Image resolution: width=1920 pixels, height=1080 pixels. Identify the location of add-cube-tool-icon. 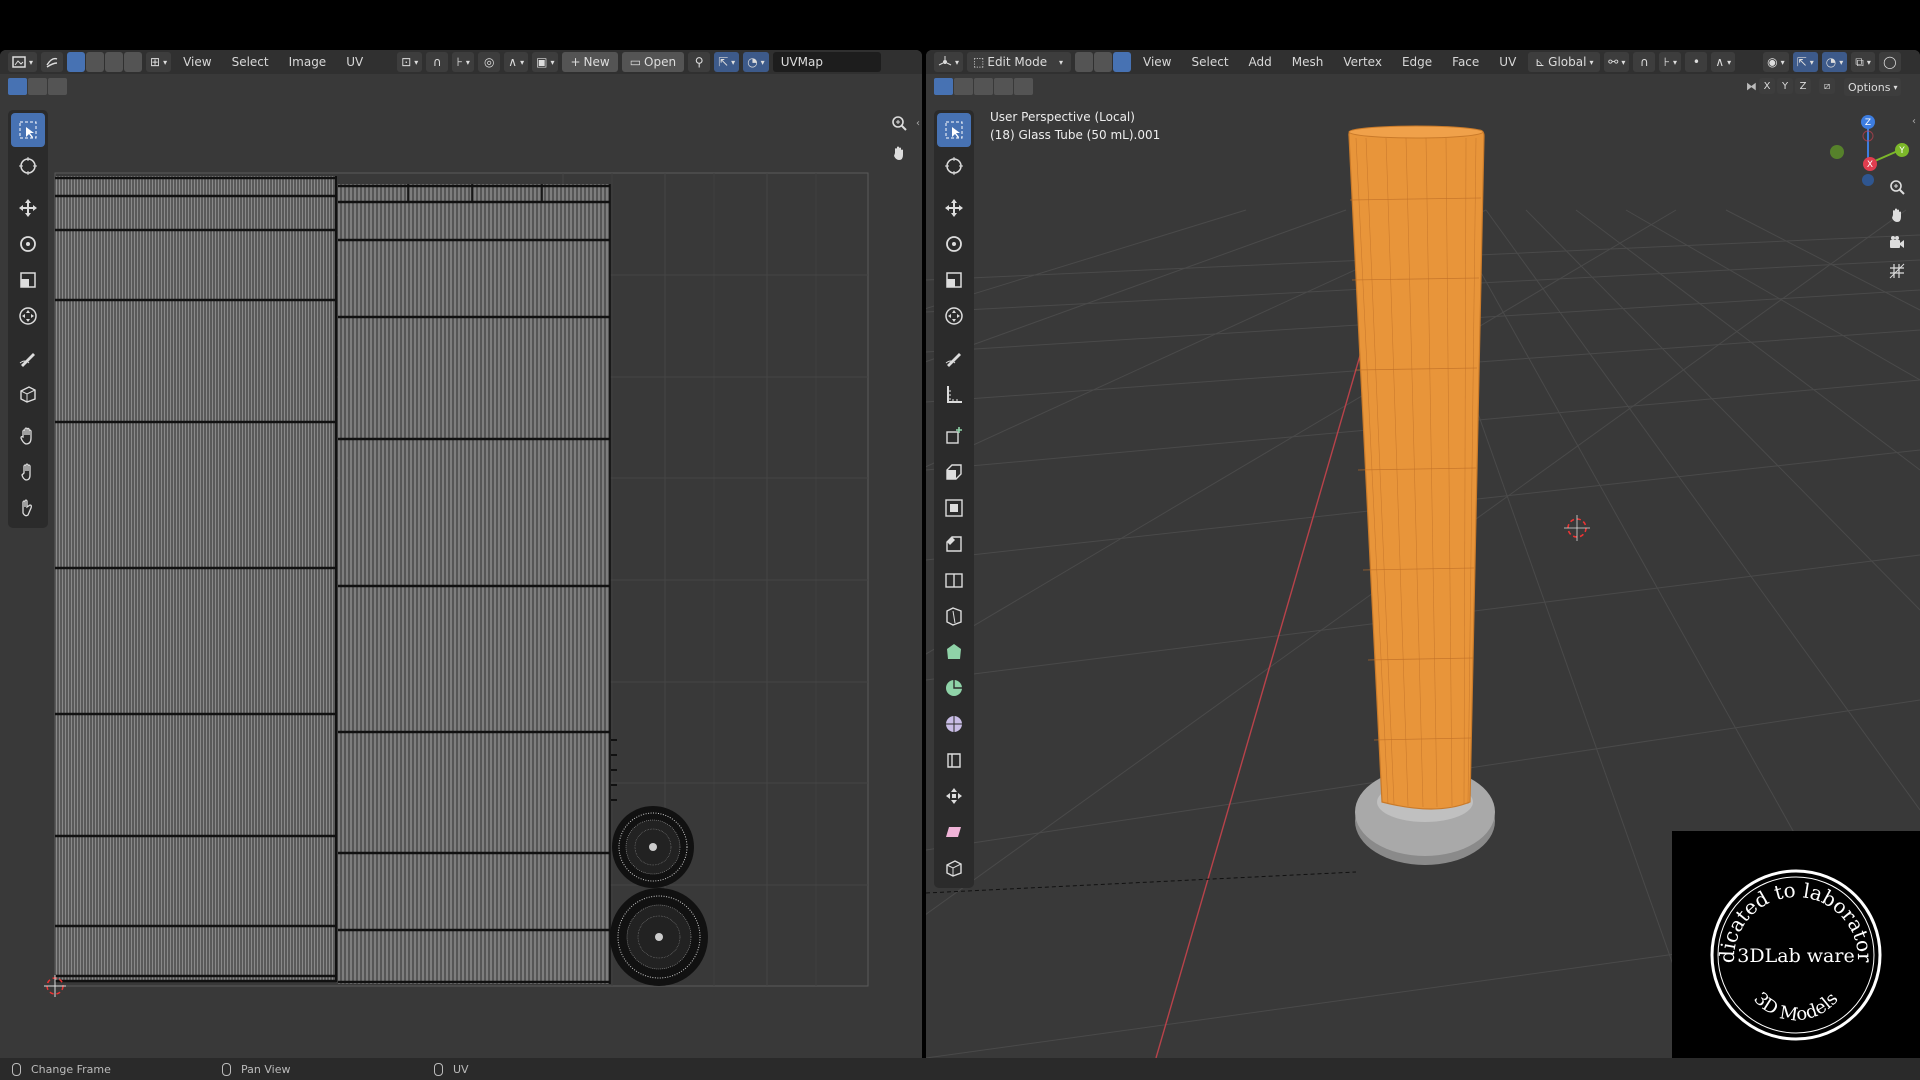
(954, 436).